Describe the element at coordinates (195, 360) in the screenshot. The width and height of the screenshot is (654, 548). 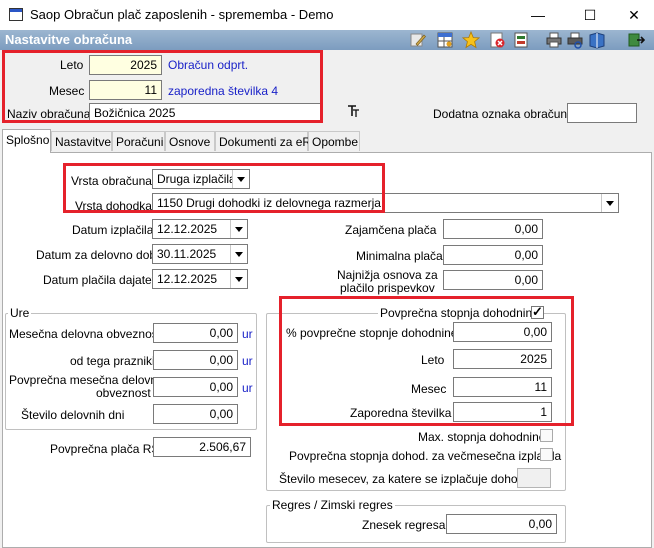
I see `prazniki-input: 0,00` at that location.